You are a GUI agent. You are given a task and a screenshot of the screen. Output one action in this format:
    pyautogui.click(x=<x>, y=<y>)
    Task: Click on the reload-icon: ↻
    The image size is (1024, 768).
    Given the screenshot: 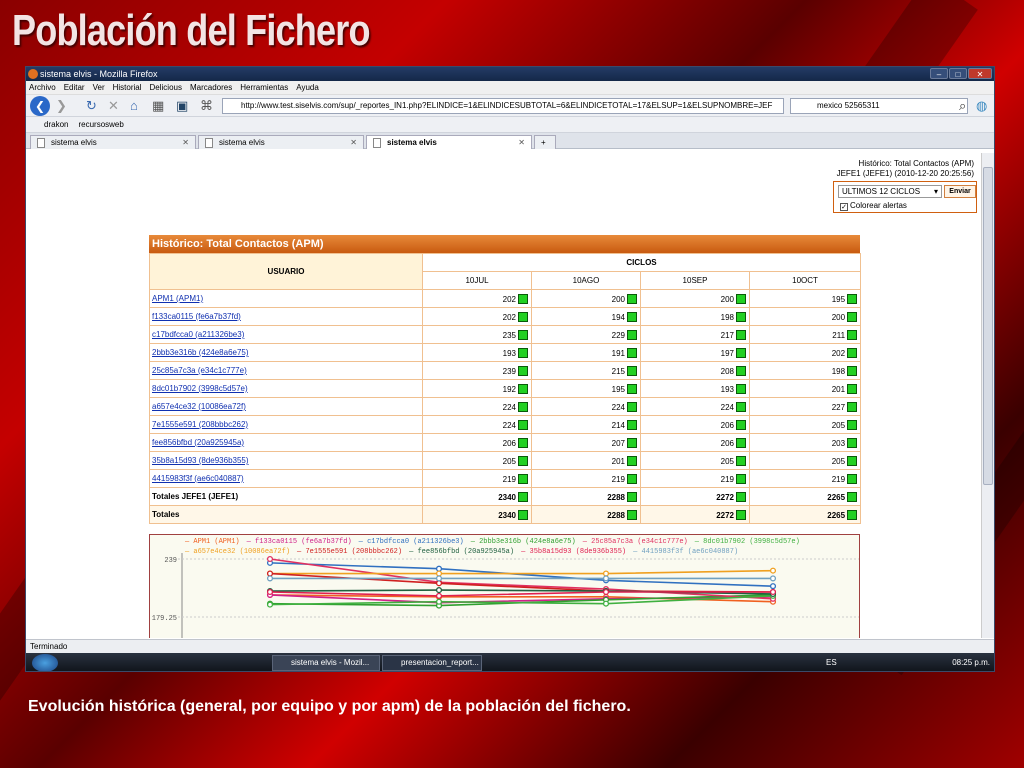 What is the action you would take?
    pyautogui.click(x=91, y=106)
    